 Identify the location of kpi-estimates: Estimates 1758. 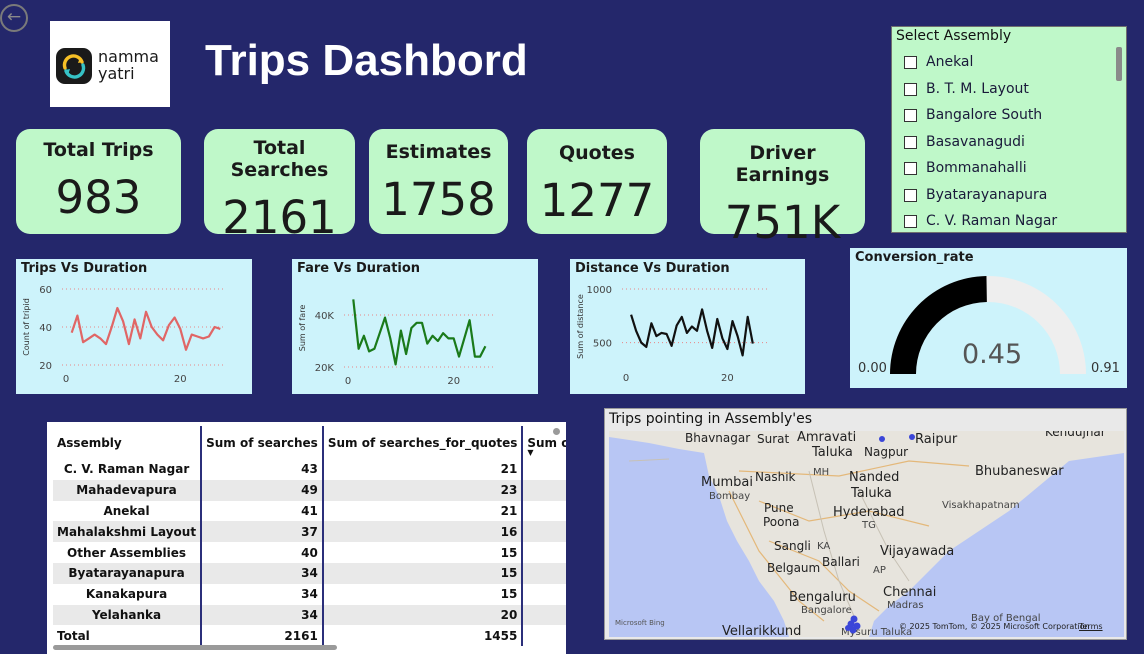
(438, 181).